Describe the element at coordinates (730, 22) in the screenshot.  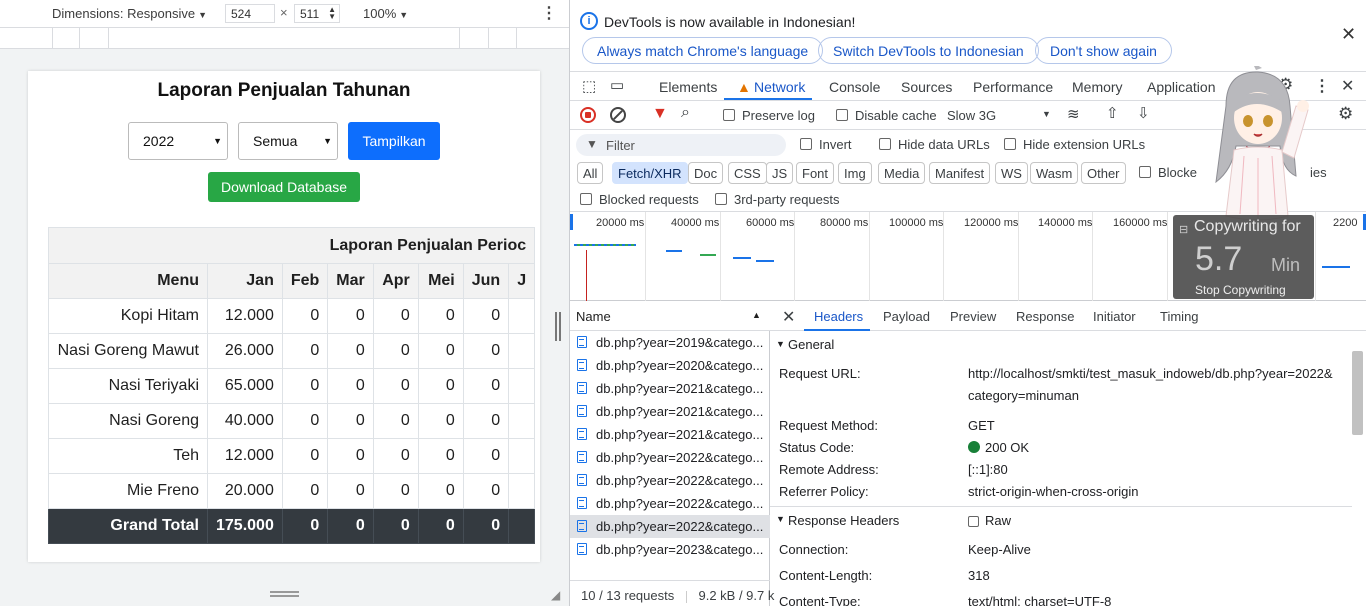
I see `infobar-text: DevTools is now available in Indonesian!` at that location.